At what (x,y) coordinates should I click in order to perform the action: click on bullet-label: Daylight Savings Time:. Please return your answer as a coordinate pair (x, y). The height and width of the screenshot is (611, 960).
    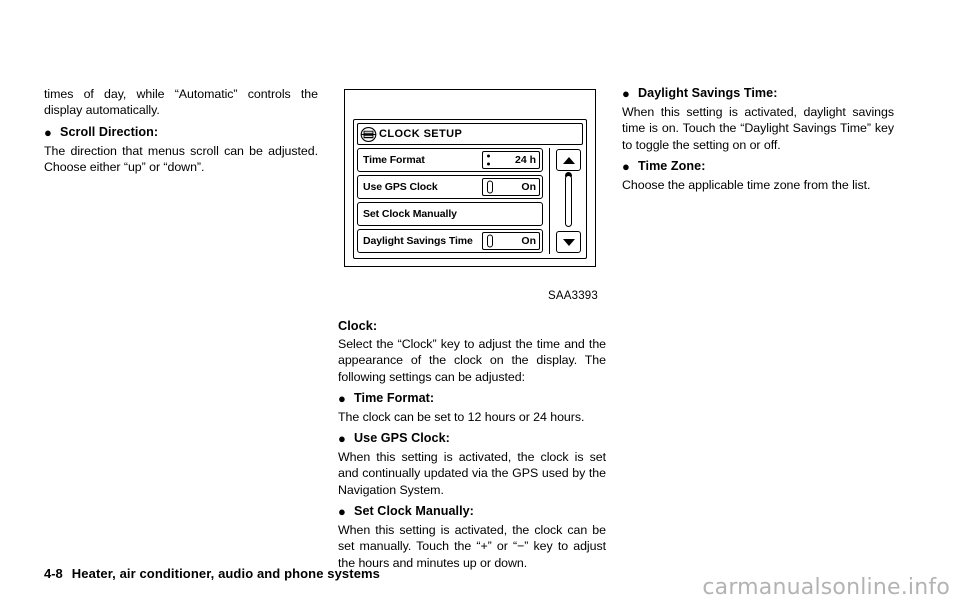
    Looking at the image, I should click on (708, 93).